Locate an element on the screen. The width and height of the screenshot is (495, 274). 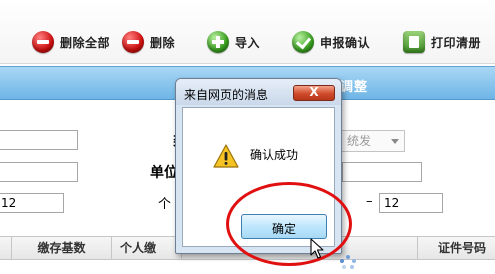
ok-button: 确定 is located at coordinates (284, 226).